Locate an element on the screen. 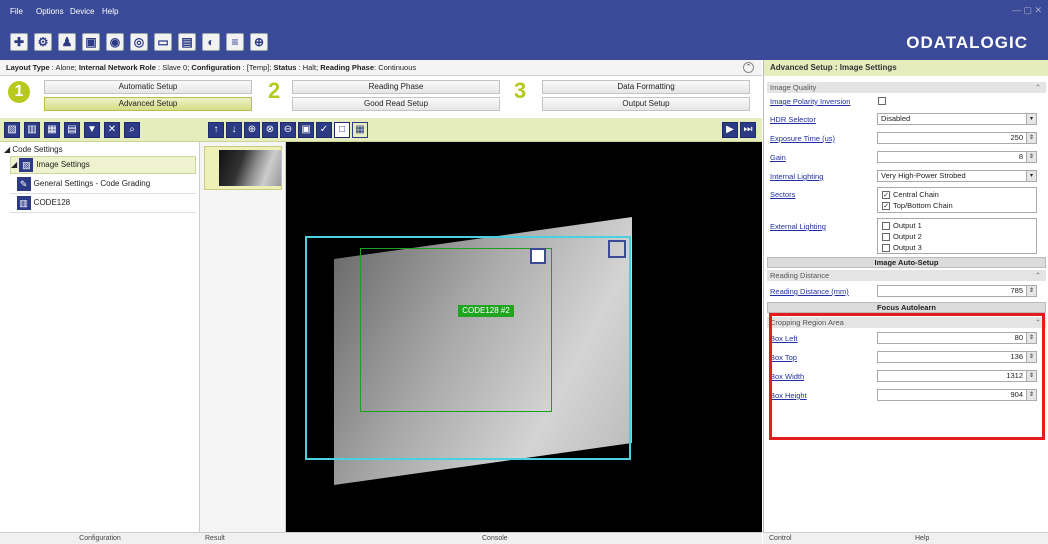 Image resolution: width=1048 pixels, height=544 pixels. sector-label: Top/Bottom Chain is located at coordinates (923, 205).